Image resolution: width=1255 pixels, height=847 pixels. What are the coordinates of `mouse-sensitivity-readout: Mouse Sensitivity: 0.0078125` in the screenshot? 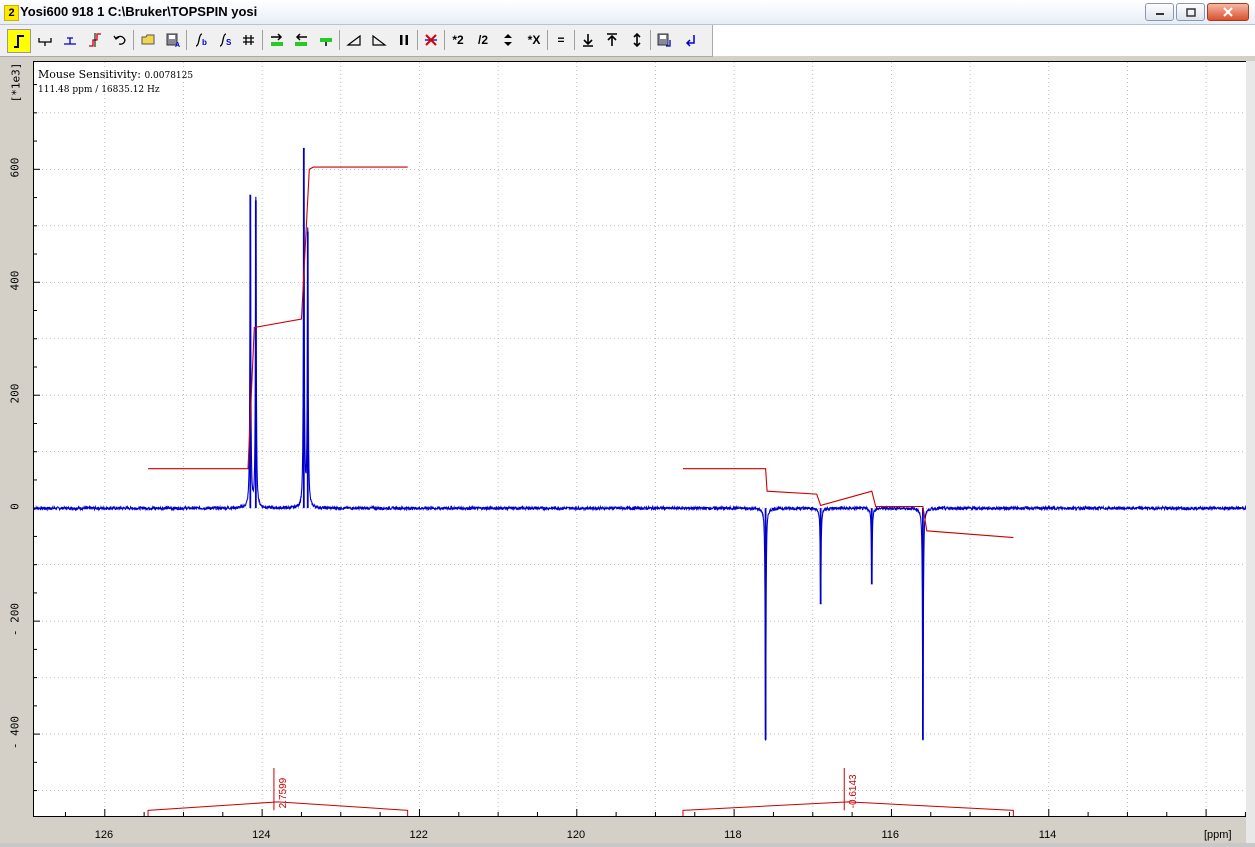 It's located at (115, 74).